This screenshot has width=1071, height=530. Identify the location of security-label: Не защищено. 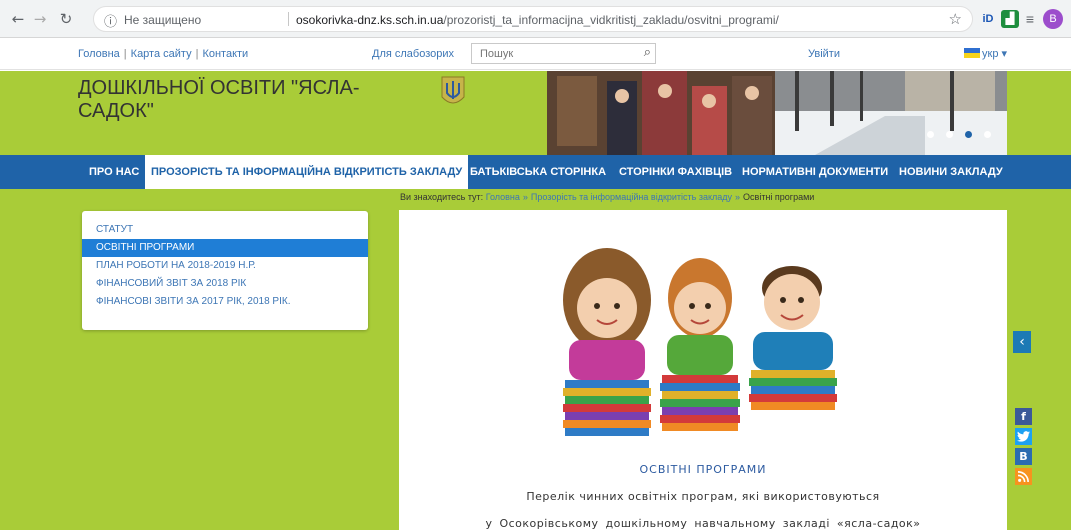
(163, 20).